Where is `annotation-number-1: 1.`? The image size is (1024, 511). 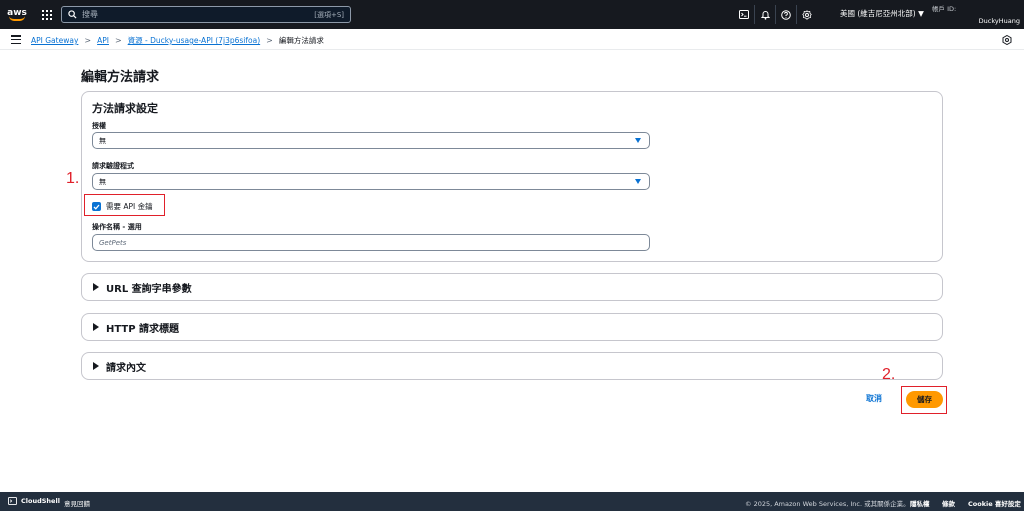
annotation-number-1: 1. is located at coordinates (73, 178).